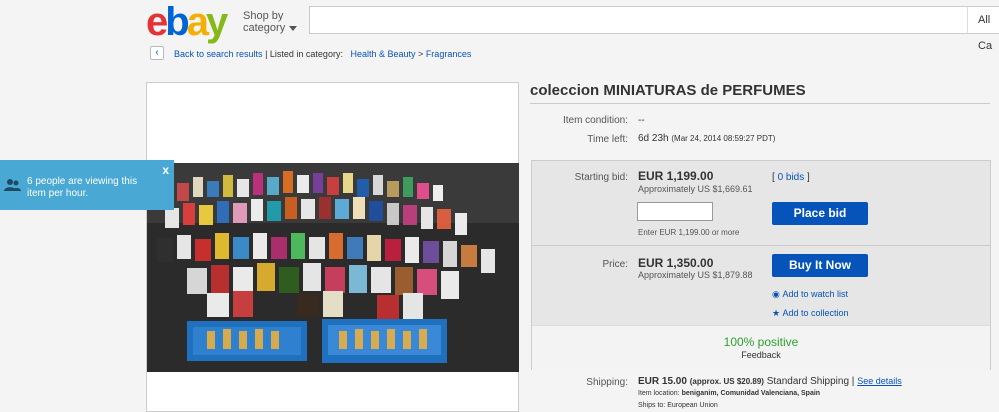 This screenshot has width=999, height=412. Describe the element at coordinates (776, 294) in the screenshot. I see `eye-icon: ◉` at that location.